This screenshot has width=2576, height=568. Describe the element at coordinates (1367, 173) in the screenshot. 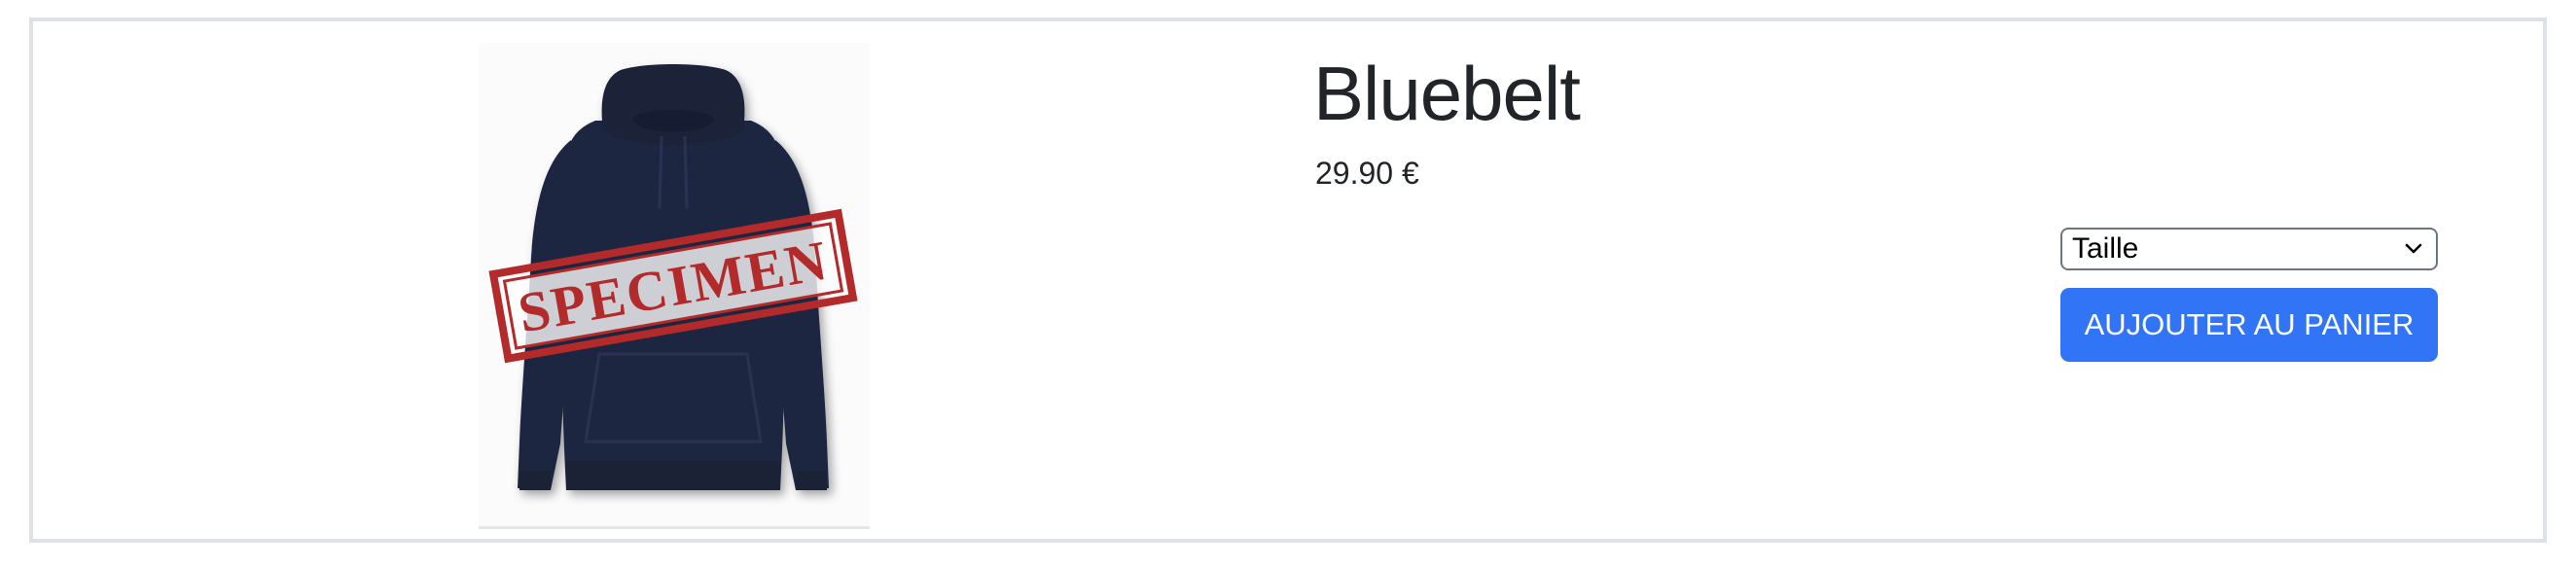

I see `product-price: 29.90 €` at that location.